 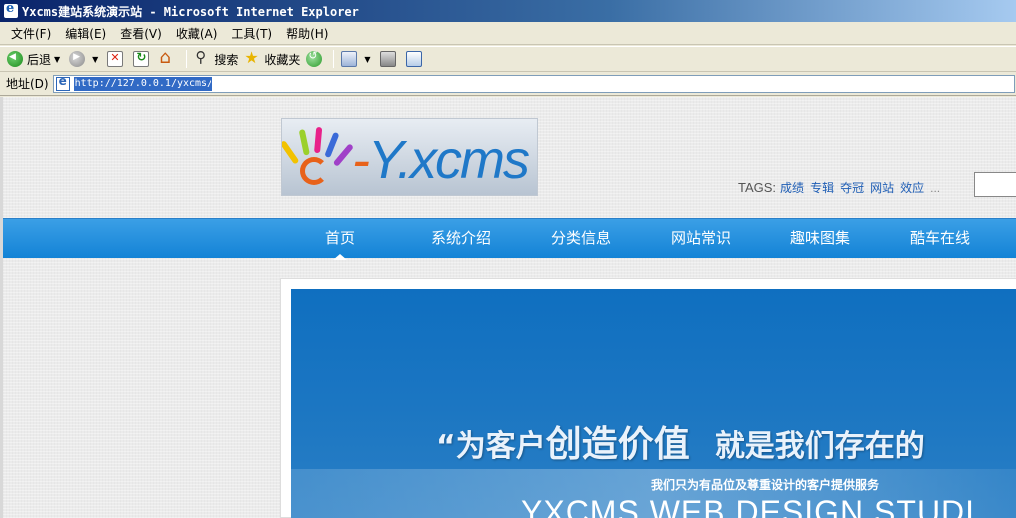 I want to click on search-icon, so click(x=202, y=57).